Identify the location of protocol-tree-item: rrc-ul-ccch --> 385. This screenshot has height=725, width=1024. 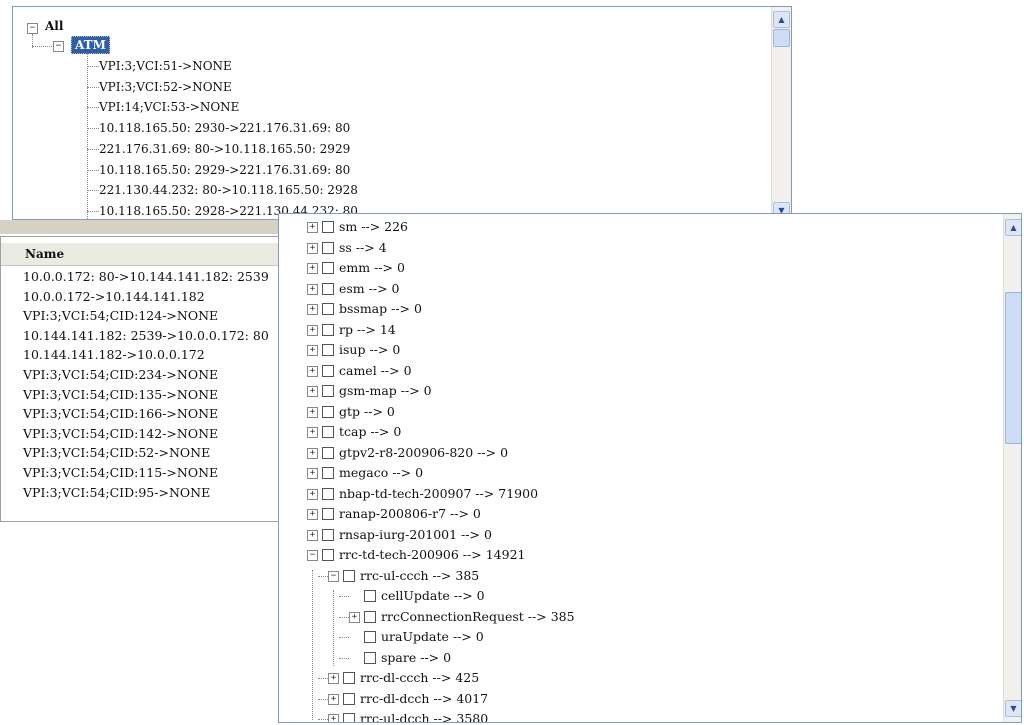
(419, 576).